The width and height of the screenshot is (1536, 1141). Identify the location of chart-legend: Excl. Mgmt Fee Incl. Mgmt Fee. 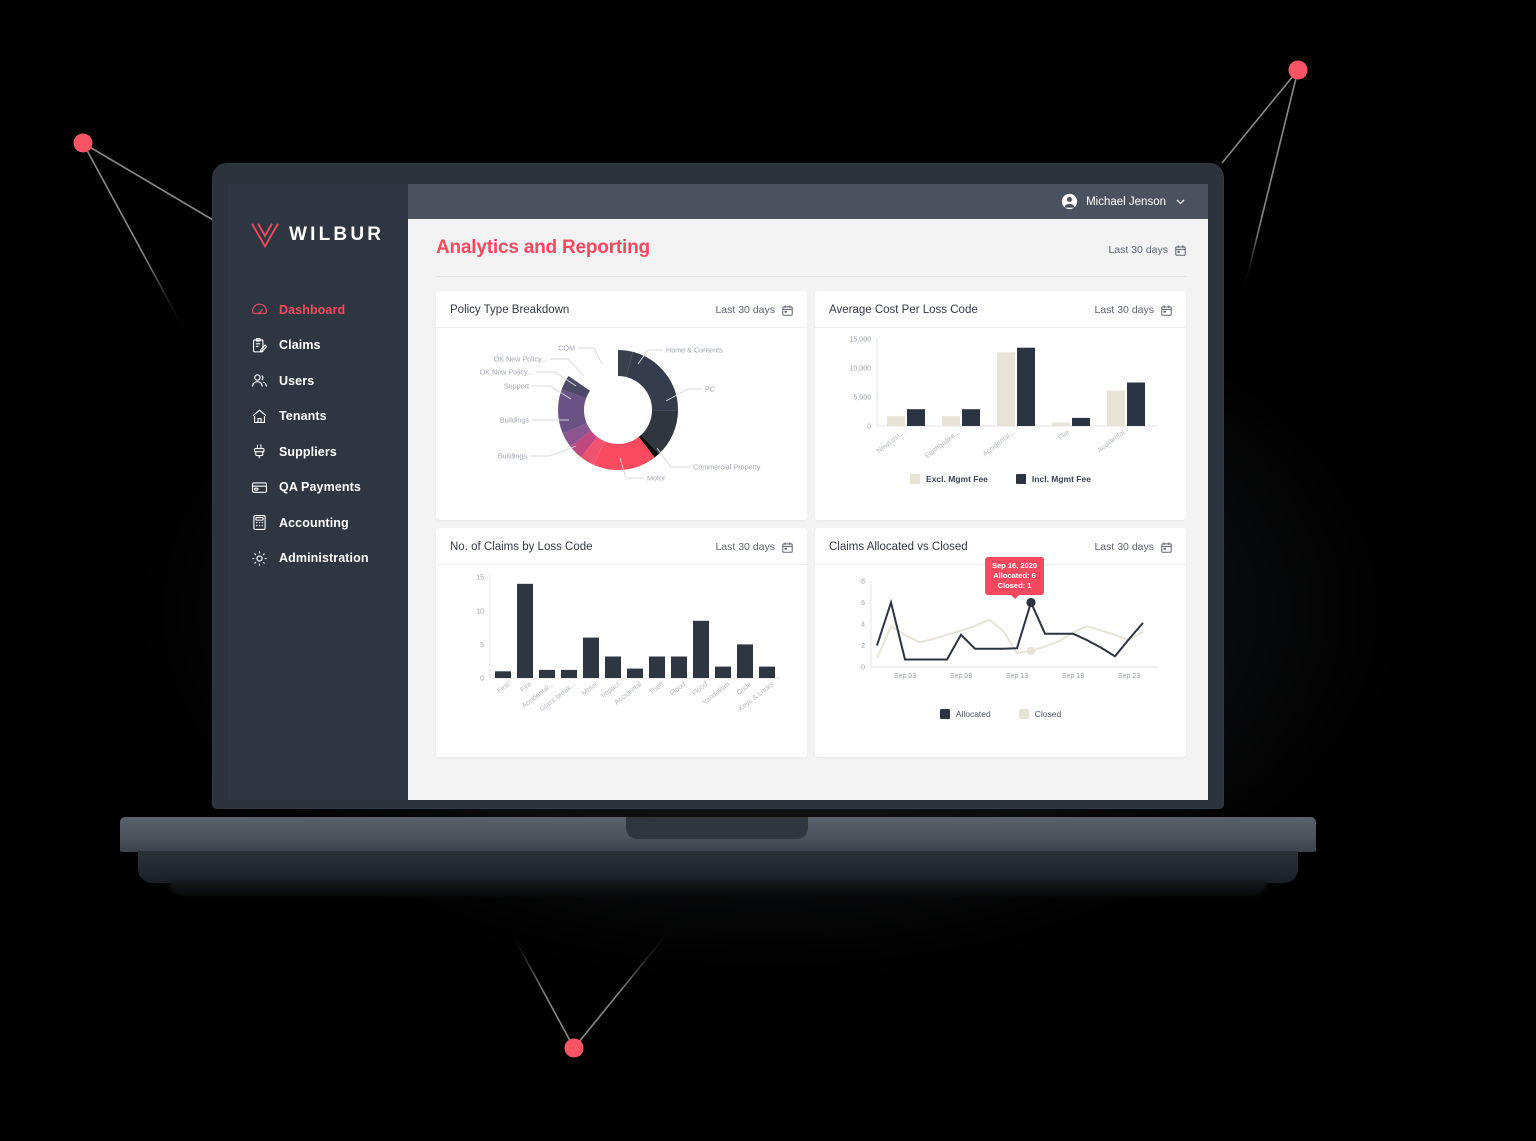
(1000, 479).